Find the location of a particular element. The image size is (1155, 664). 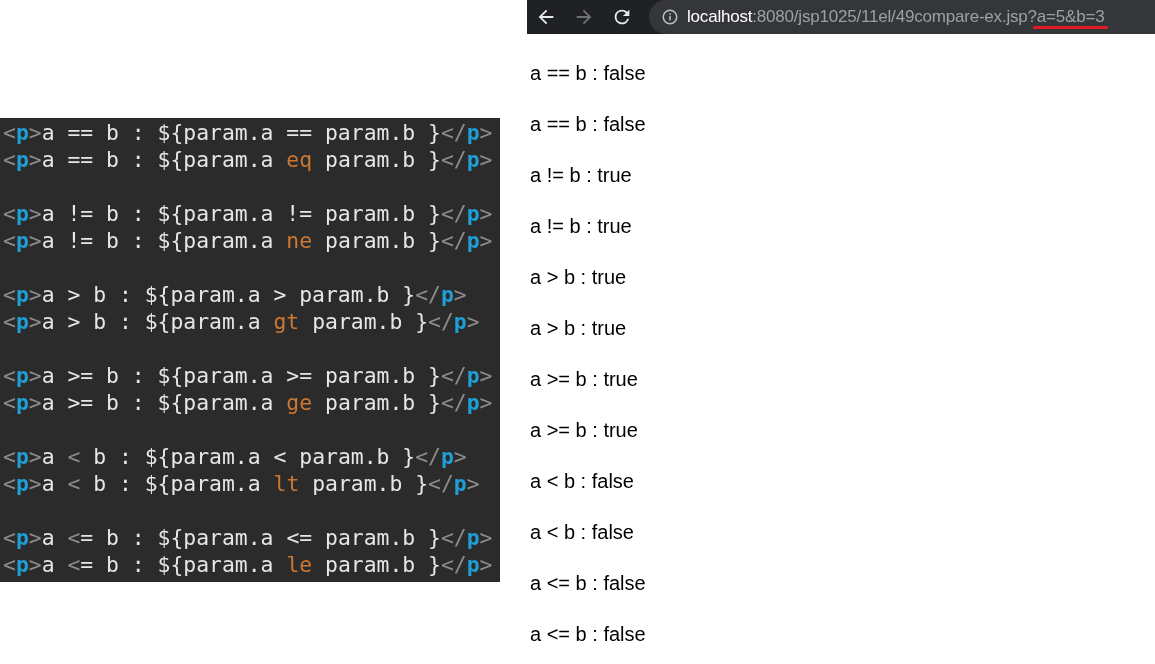

code-line: <p>a >= b : ${param.a >= param.b }</p> is located at coordinates (248, 375).